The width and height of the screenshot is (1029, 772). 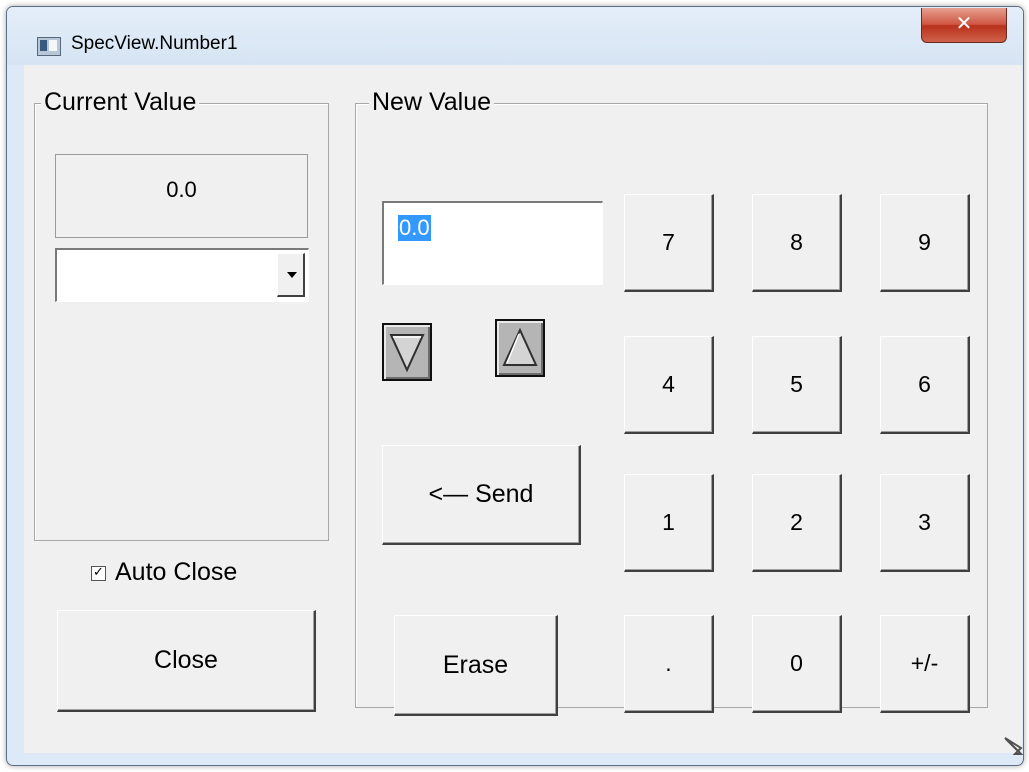 I want to click on value-select, so click(x=182, y=275).